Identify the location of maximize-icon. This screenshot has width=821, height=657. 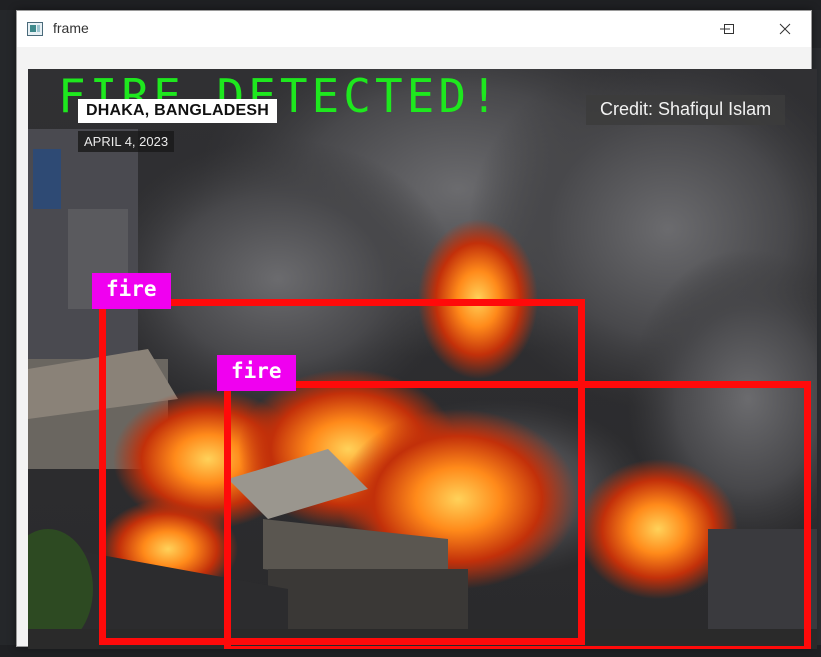
(729, 29).